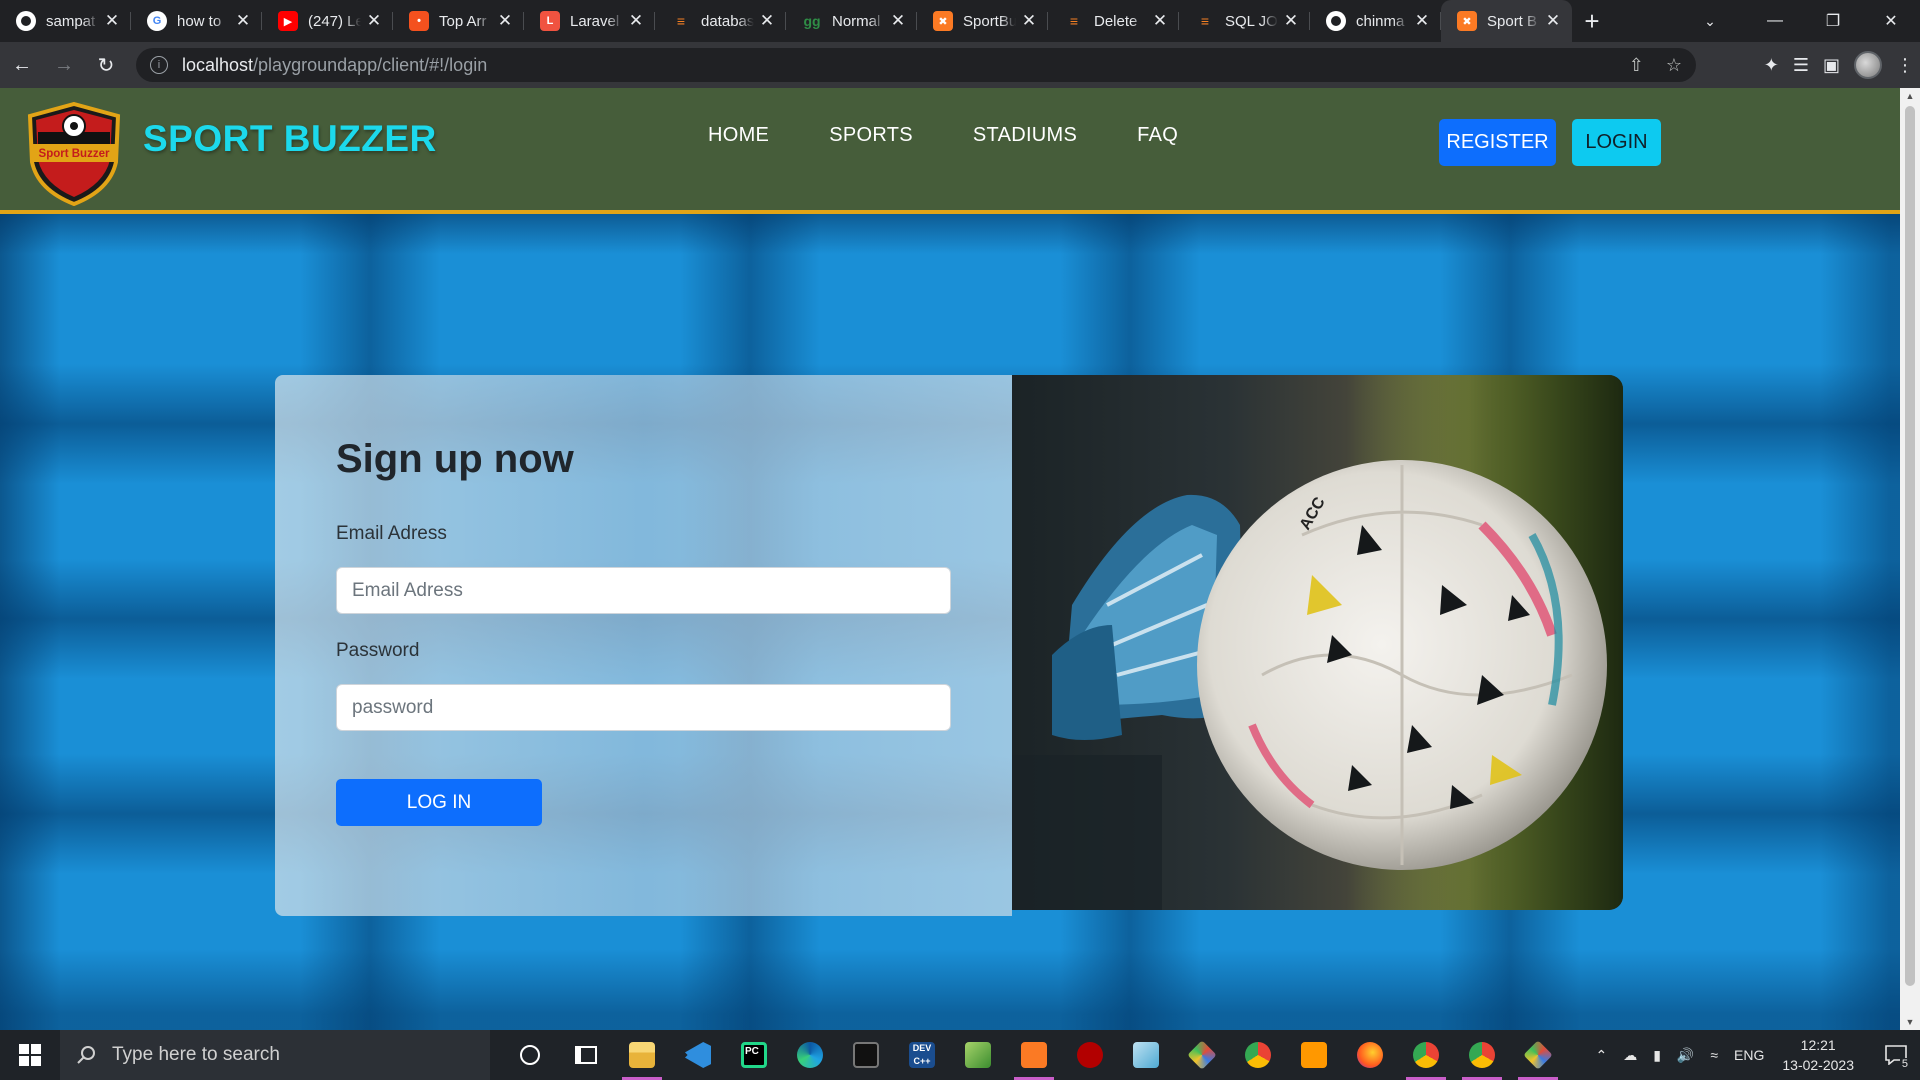 Image resolution: width=1920 pixels, height=1080 pixels. What do you see at coordinates (1157, 135) in the screenshot?
I see `nav-faq: FAQ` at bounding box center [1157, 135].